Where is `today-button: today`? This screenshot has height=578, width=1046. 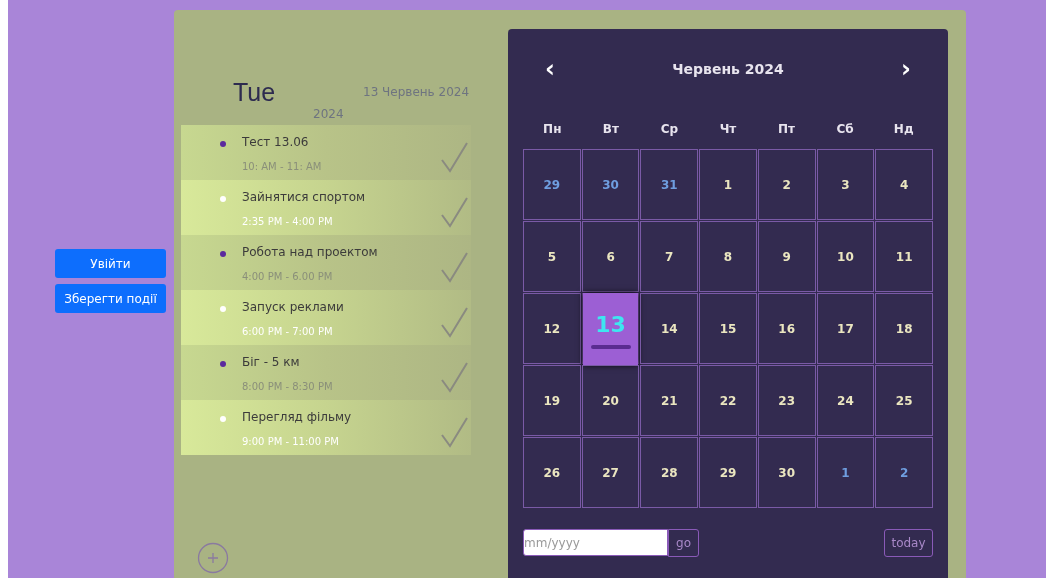
today-button: today is located at coordinates (908, 543).